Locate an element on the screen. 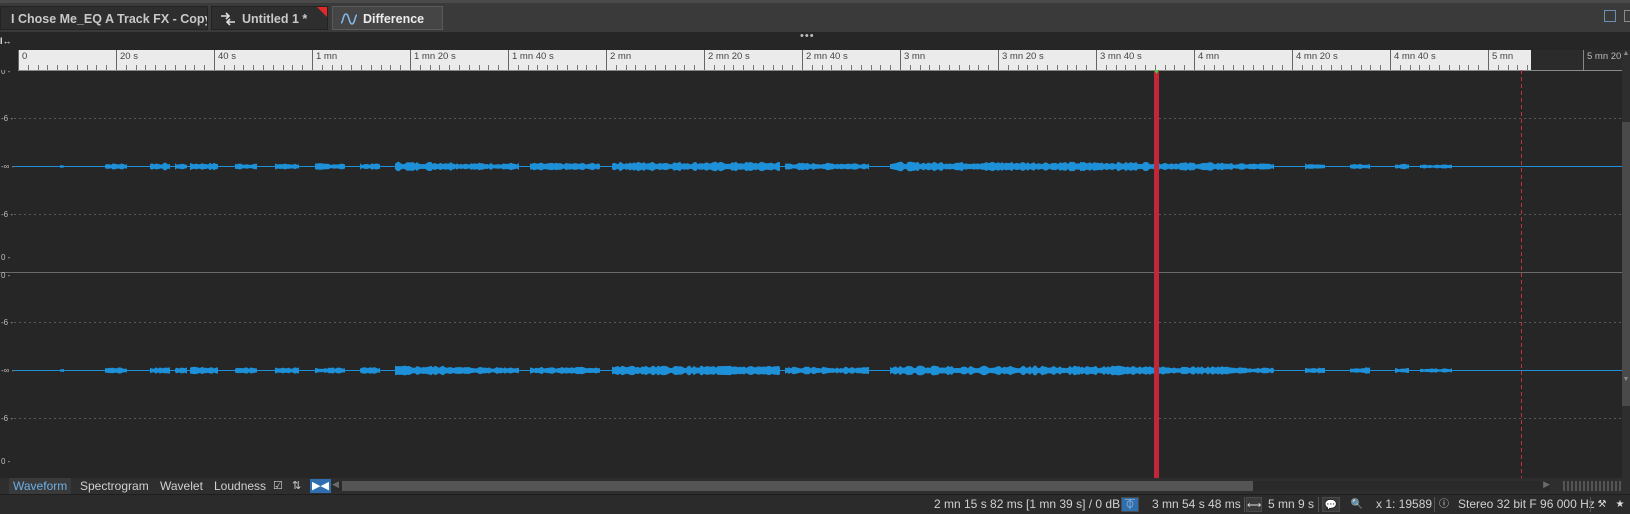  ruler-label: 1 mn is located at coordinates (327, 56).